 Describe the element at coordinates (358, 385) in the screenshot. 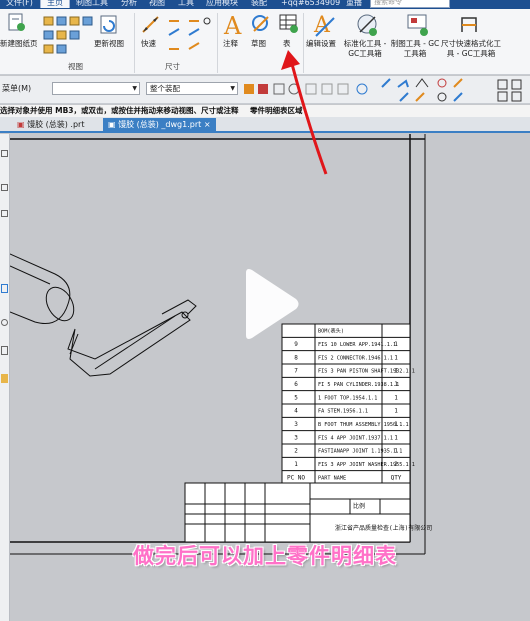

I see `parts-list-cell-name: FI 5 PAN CYLINDER.1938.1.1` at that location.